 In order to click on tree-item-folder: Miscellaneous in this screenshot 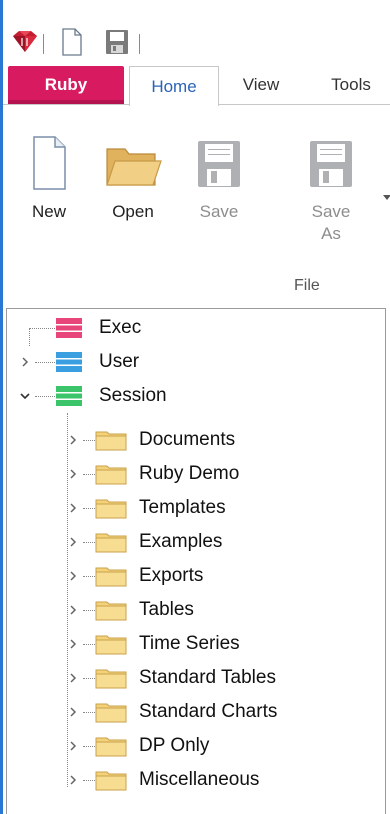, I will do `click(195, 780)`.